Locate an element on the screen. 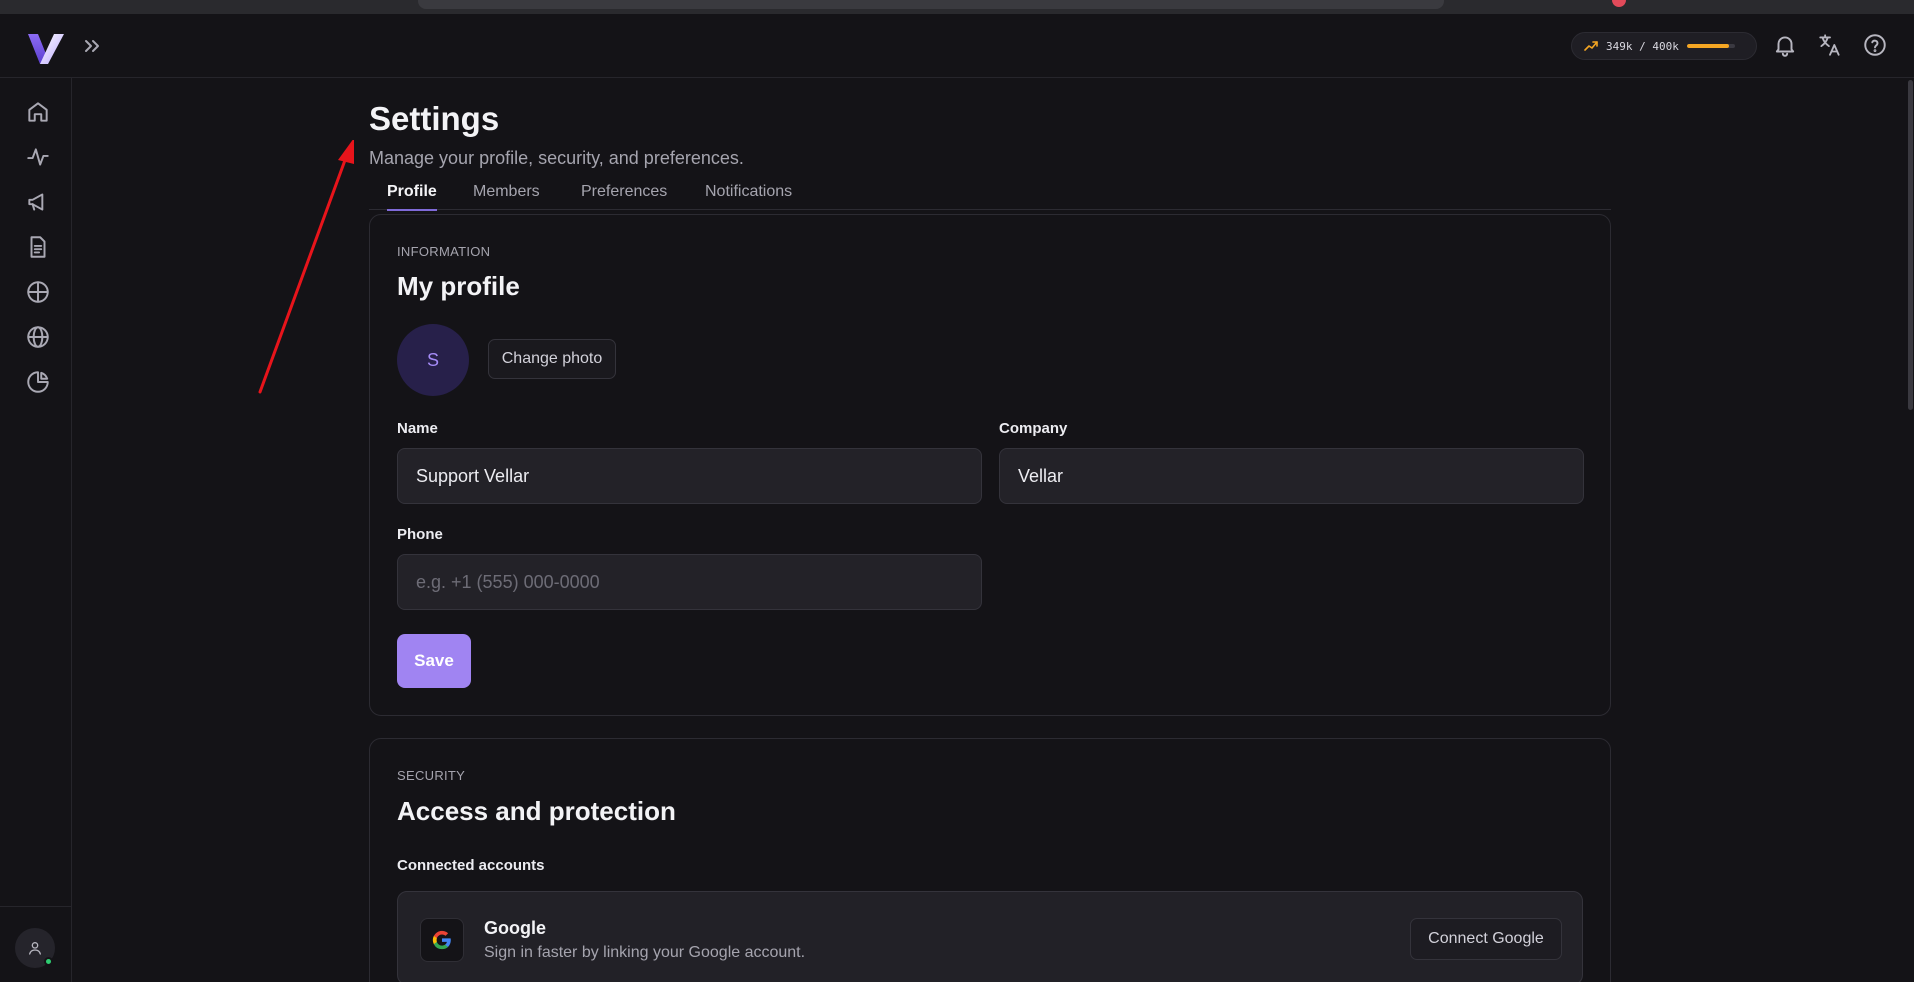 The height and width of the screenshot is (982, 1914). change-photo-button: Change photo is located at coordinates (552, 359).